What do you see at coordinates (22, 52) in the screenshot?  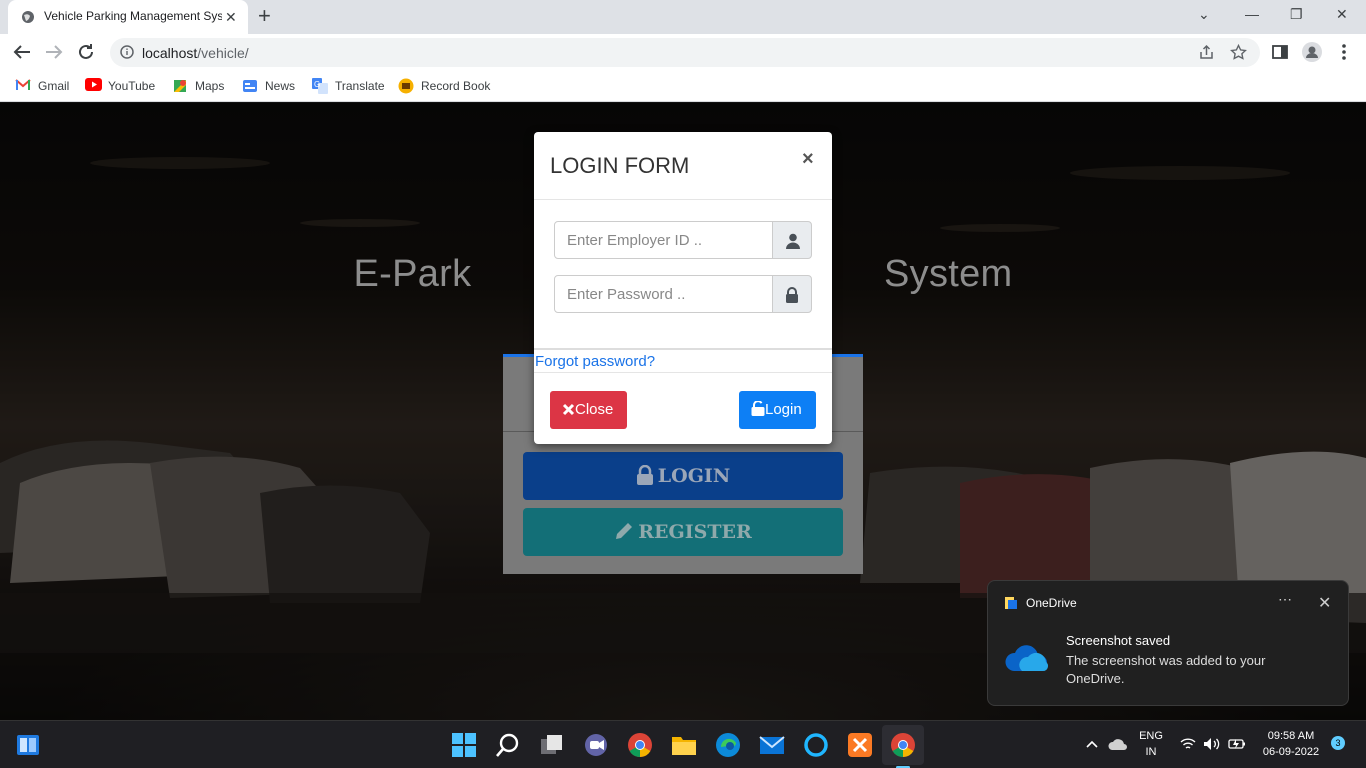 I see `back-icon` at bounding box center [22, 52].